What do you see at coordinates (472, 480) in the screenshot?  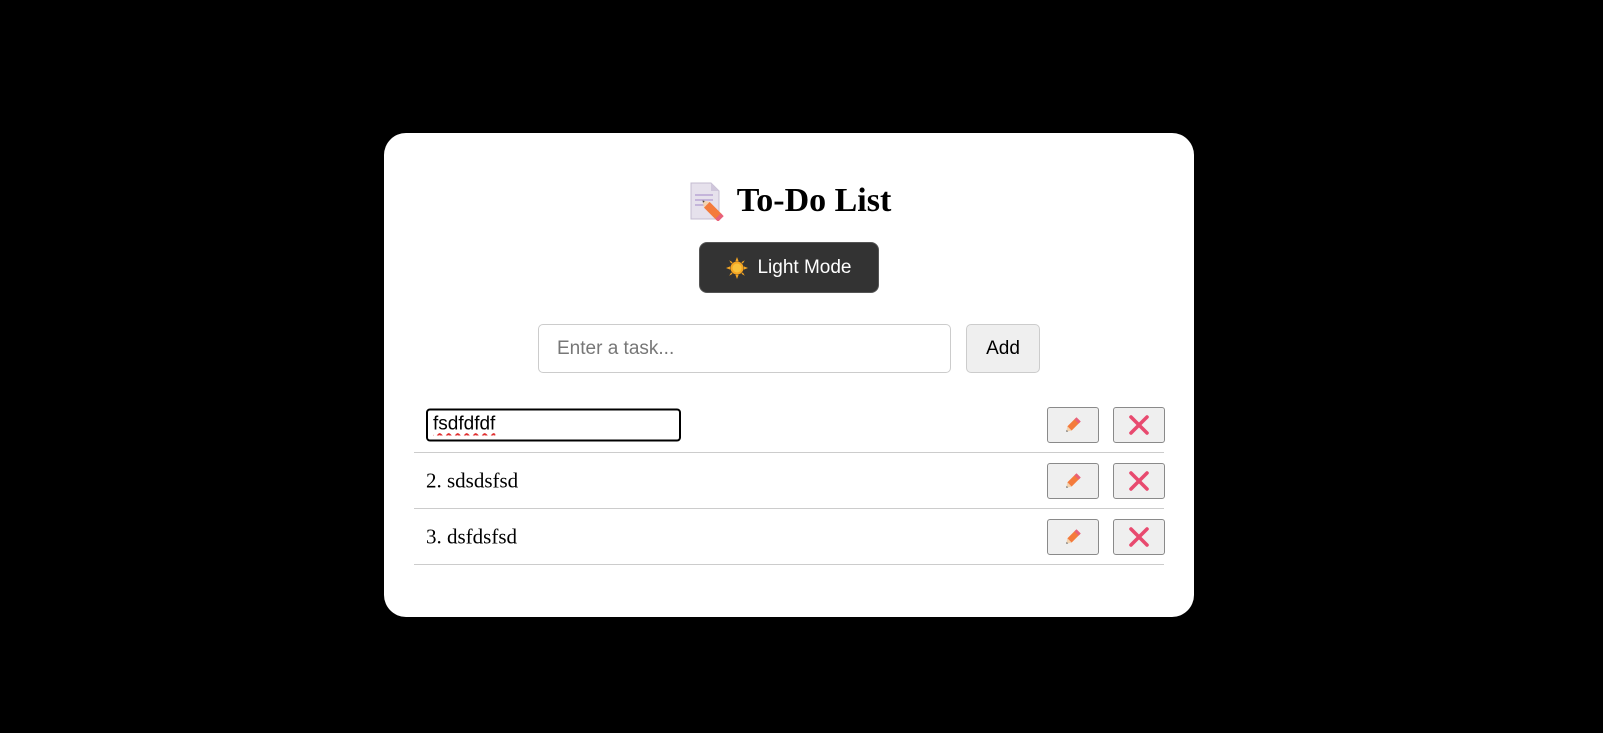 I see `task-text: 2. sdsdsfsd` at bounding box center [472, 480].